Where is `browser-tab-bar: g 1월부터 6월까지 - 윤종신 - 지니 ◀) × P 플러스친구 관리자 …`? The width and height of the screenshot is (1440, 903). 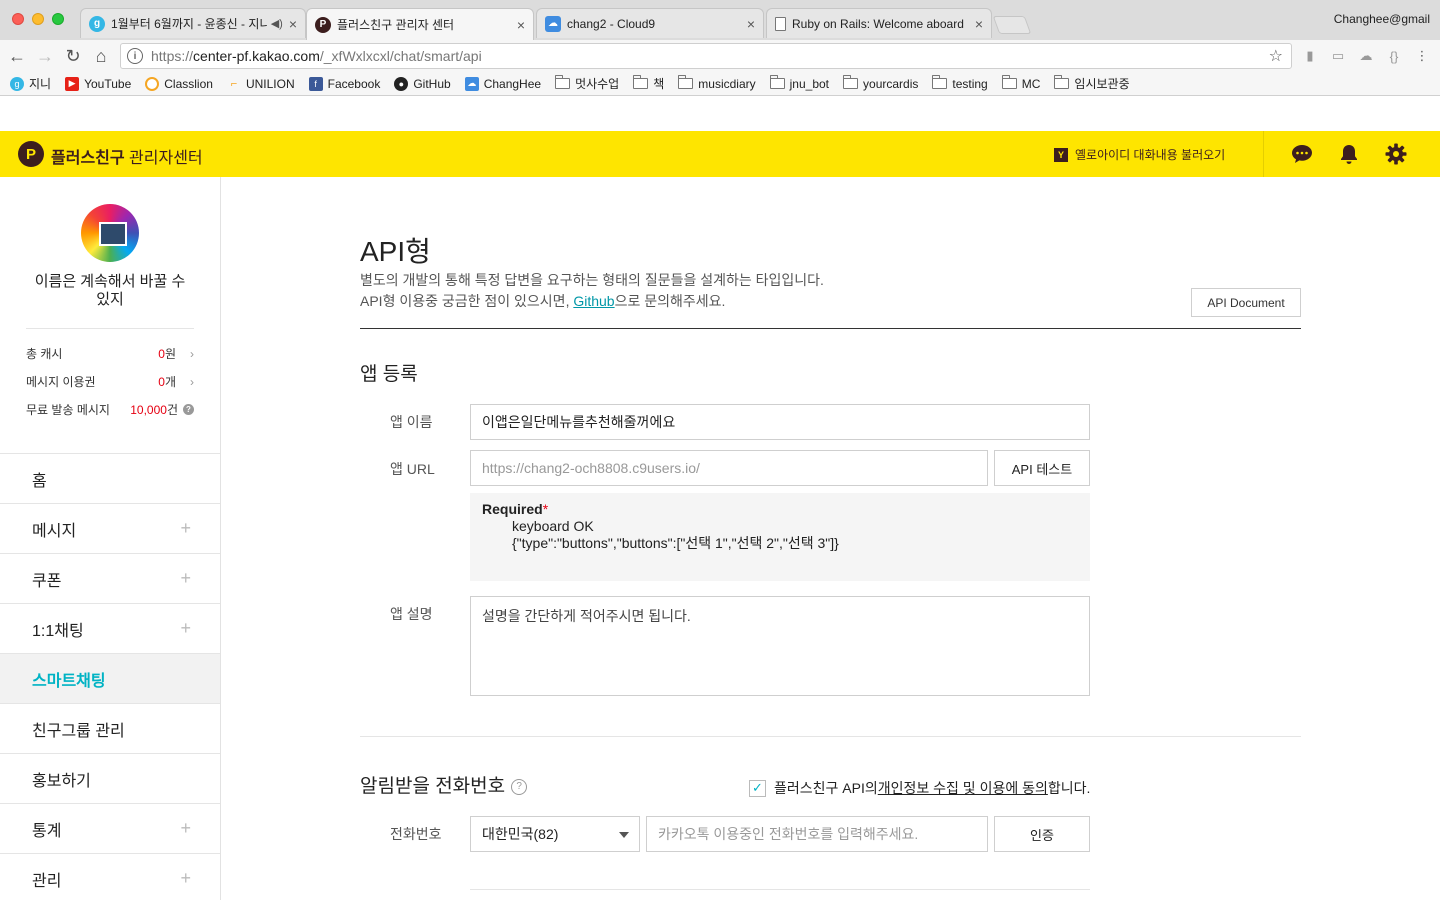 browser-tab-bar: g 1월부터 6월까지 - 윤종신 - 지니 ◀) × P 플러스친구 관리자 … is located at coordinates (720, 20).